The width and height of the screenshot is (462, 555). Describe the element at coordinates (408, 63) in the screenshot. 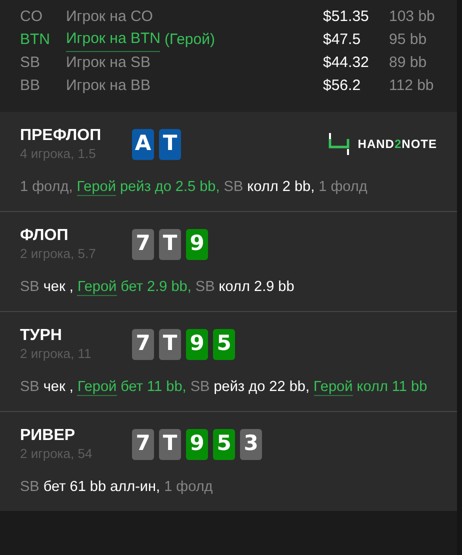

I see `stack-bb: 89 bb` at that location.